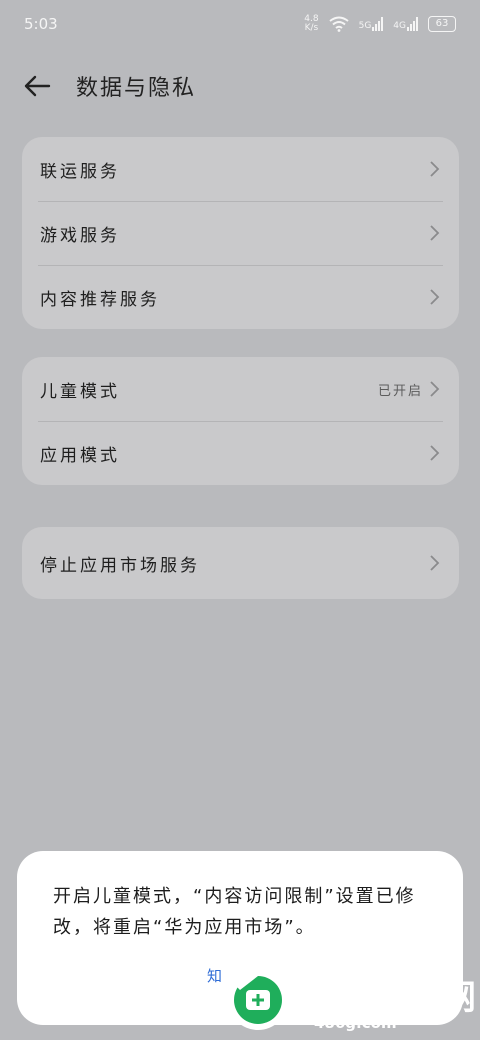  I want to click on settings-group-modes: 儿童模式 已开启 应用模式, so click(240, 421).